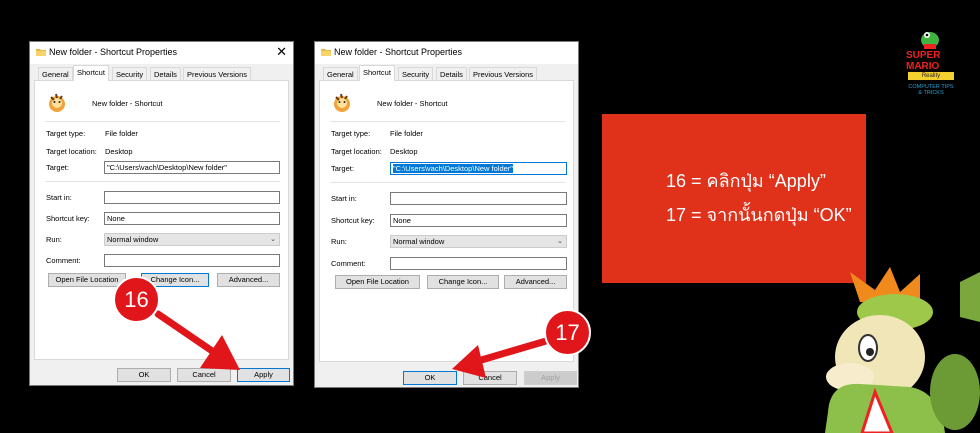 The height and width of the screenshot is (433, 980). Describe the element at coordinates (902, 350) in the screenshot. I see `bowser-jr-mascot-image` at that location.